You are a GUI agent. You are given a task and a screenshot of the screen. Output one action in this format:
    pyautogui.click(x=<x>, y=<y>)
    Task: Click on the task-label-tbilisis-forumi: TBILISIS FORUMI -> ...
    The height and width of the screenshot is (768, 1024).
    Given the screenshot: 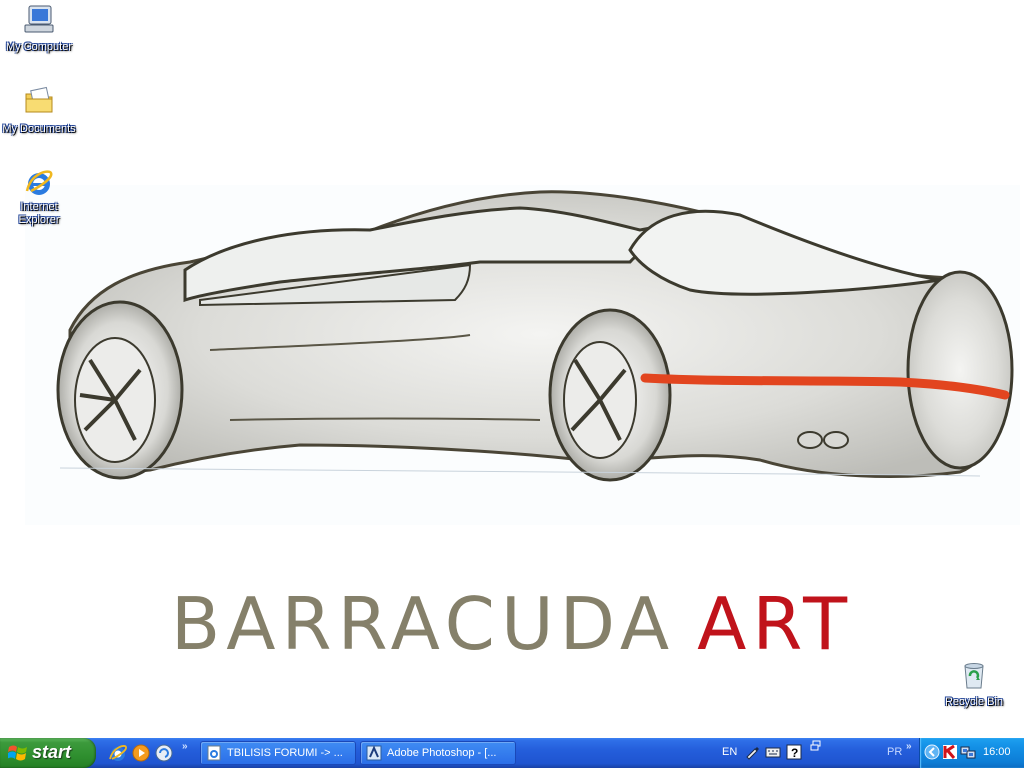 What is the action you would take?
    pyautogui.click(x=285, y=753)
    